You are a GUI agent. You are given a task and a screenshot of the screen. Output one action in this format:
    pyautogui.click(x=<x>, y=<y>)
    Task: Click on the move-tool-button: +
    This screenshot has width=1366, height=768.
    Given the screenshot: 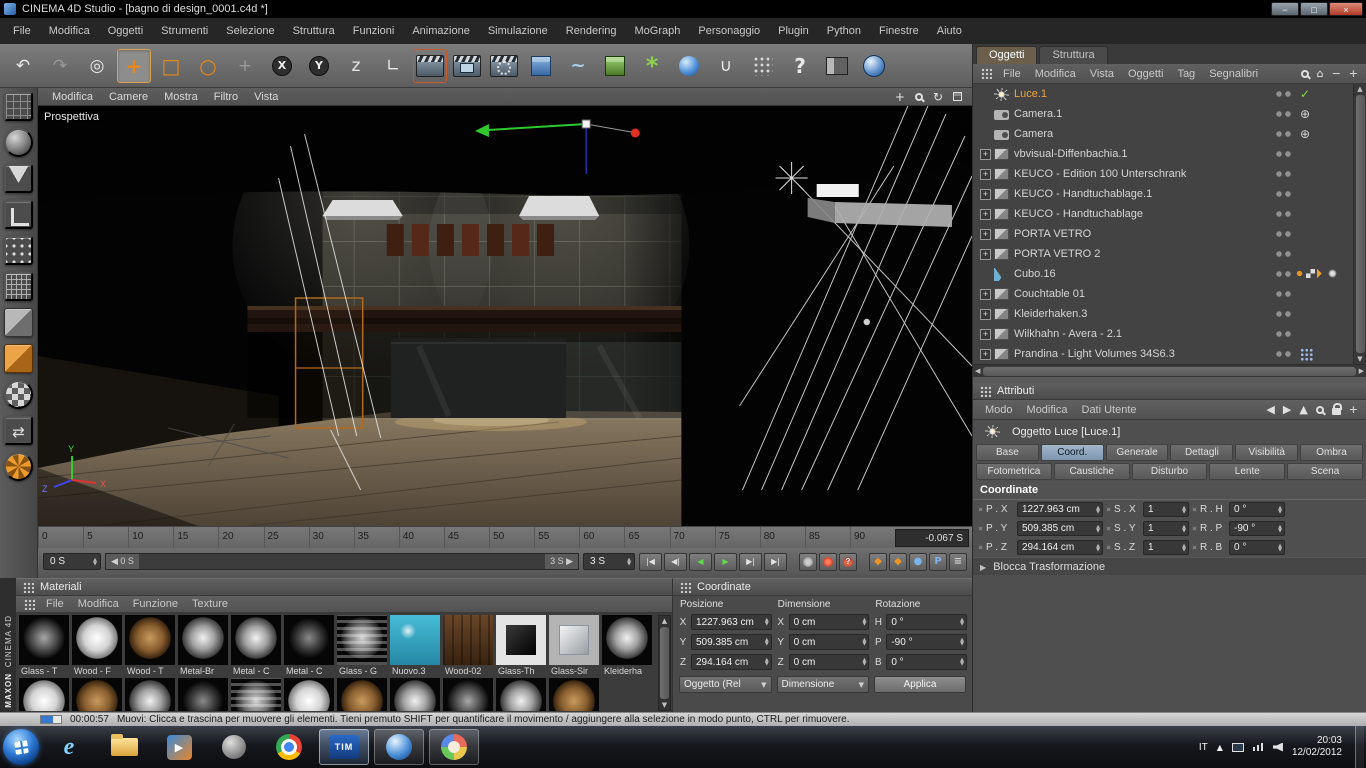 What is the action you would take?
    pyautogui.click(x=134, y=65)
    